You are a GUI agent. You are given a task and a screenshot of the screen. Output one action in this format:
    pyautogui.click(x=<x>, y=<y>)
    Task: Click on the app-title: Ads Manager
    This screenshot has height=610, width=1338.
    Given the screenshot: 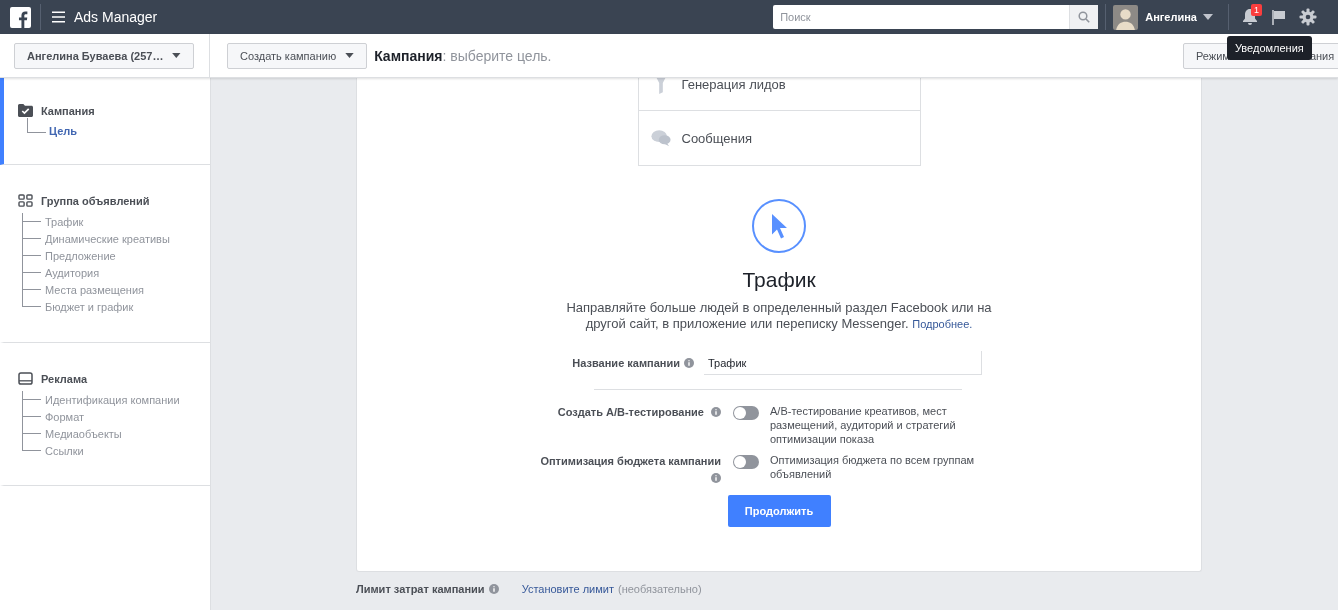 What is the action you would take?
    pyautogui.click(x=116, y=17)
    